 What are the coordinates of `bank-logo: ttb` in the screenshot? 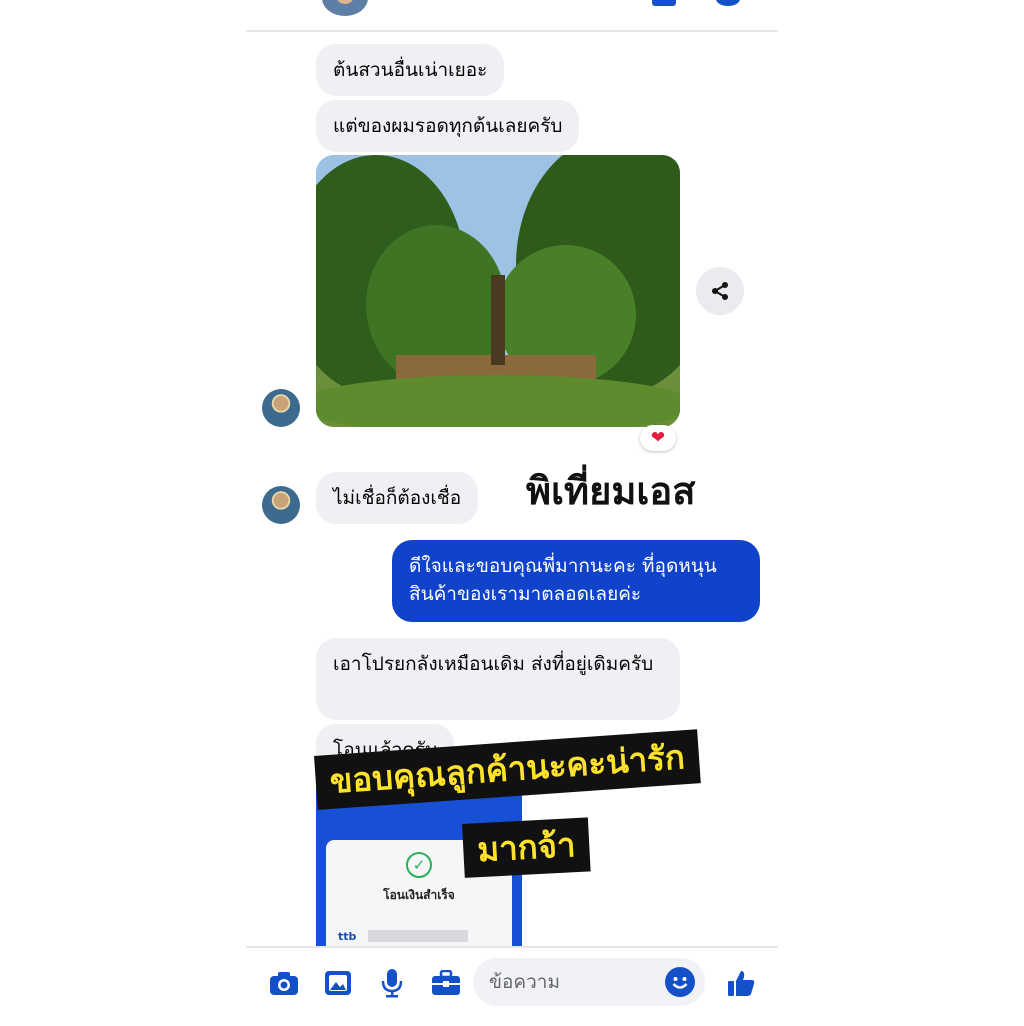 It's located at (347, 936).